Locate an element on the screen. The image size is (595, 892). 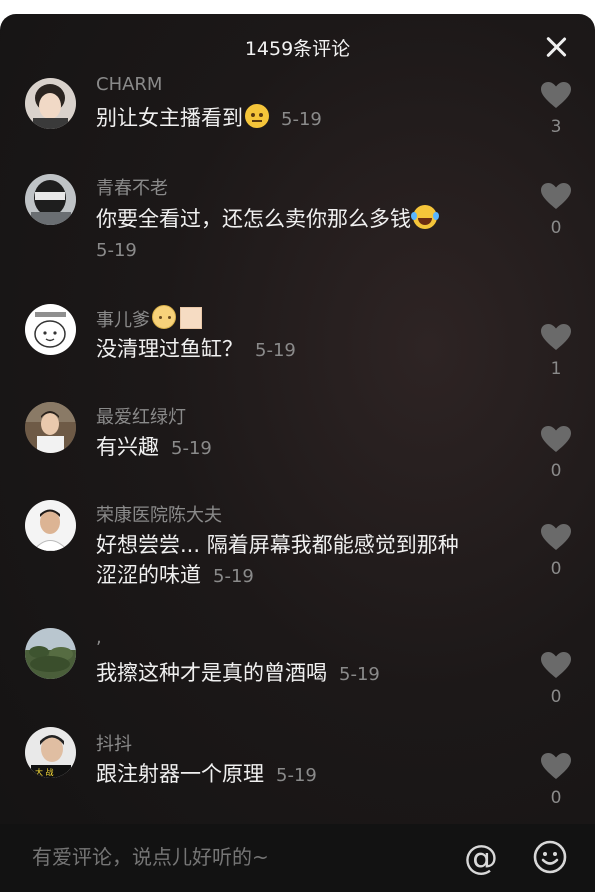
comment-text: 你要全看过，还怎么卖你那么多钱 5-19 is located at coordinates (311, 235).